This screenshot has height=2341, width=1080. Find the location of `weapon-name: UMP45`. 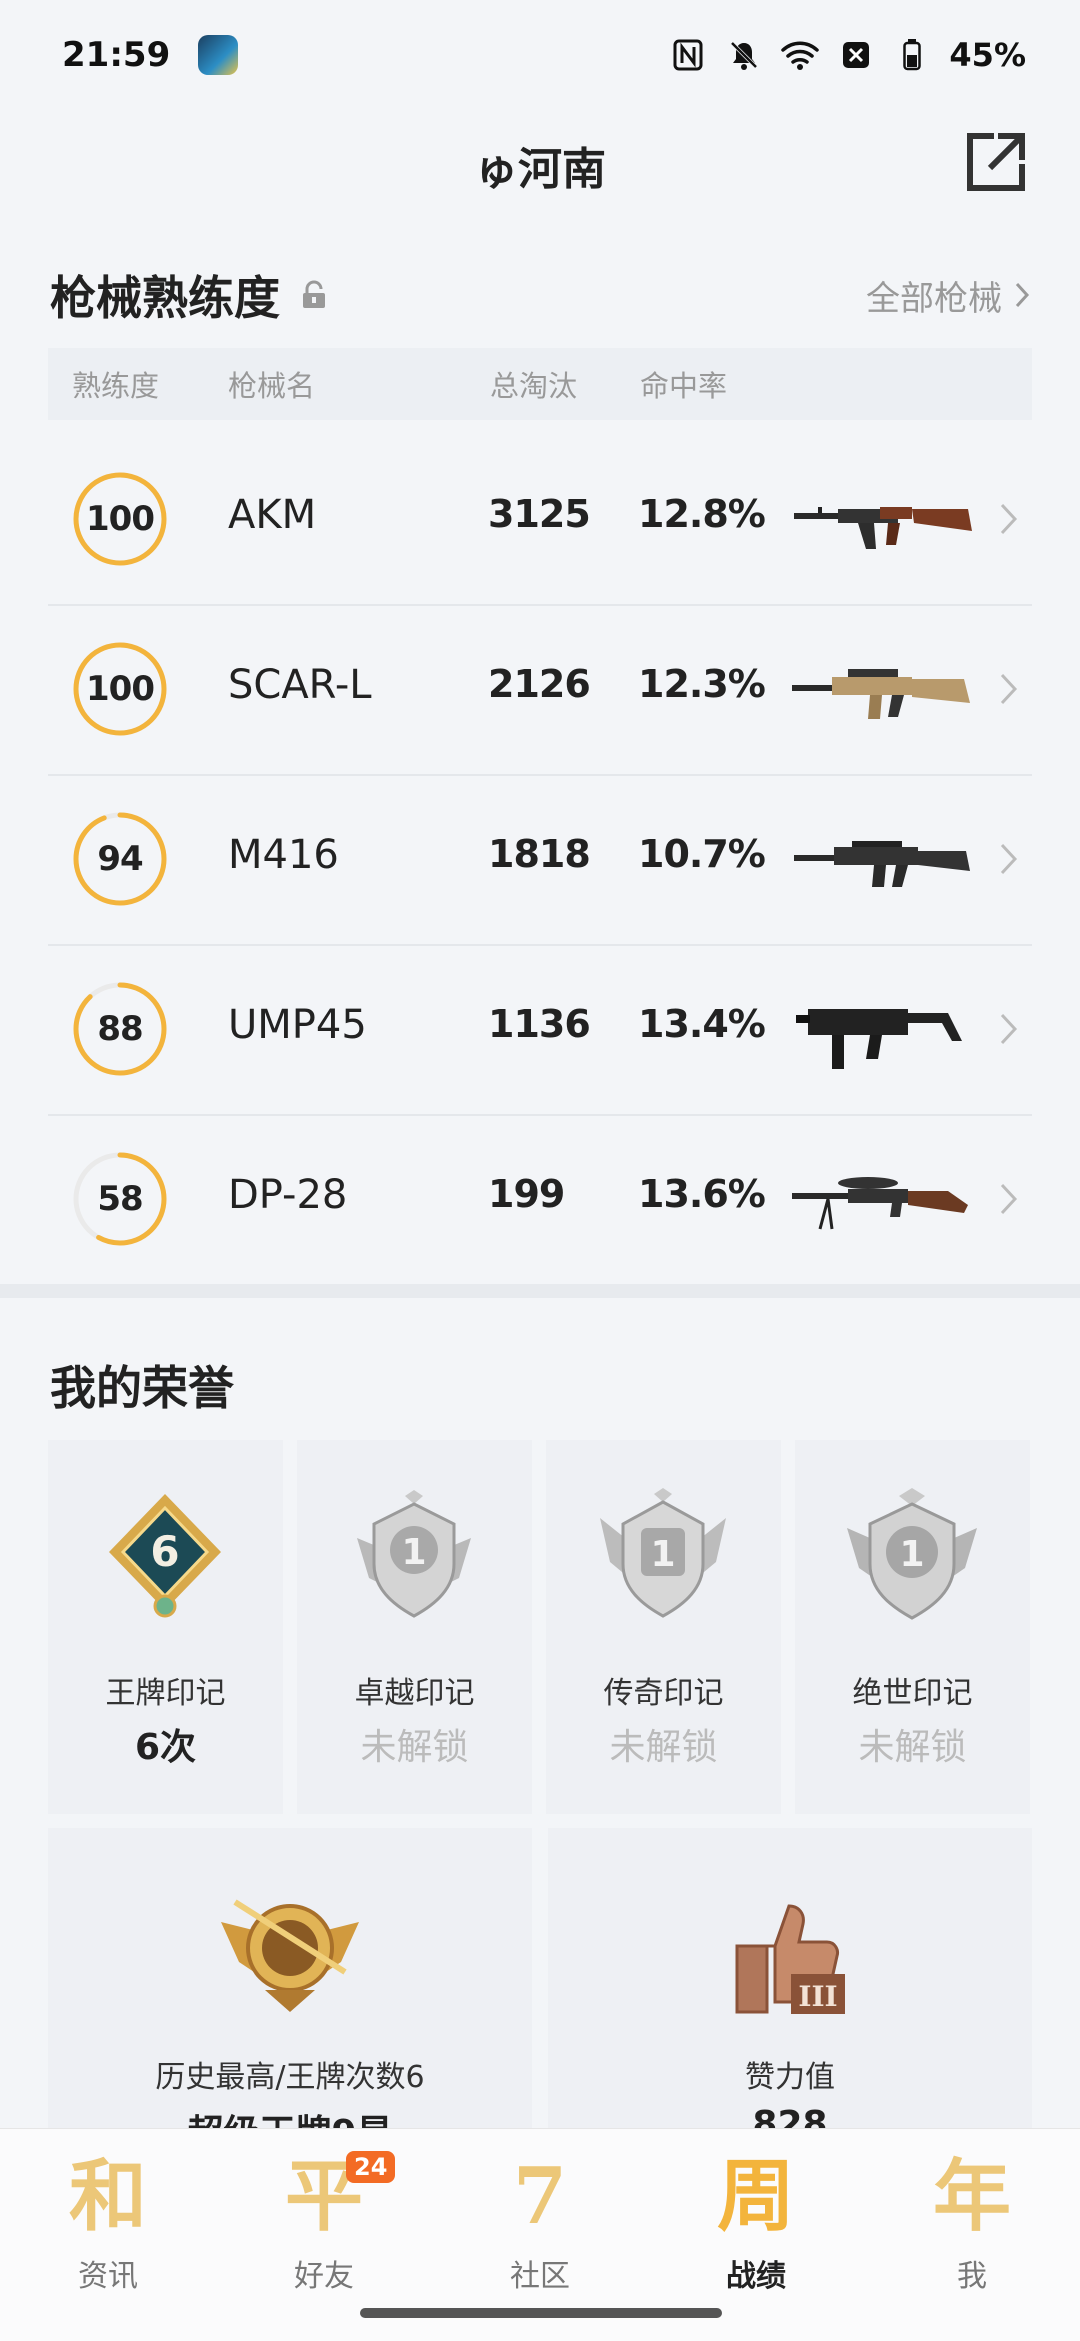

weapon-name: UMP45 is located at coordinates (297, 1025).